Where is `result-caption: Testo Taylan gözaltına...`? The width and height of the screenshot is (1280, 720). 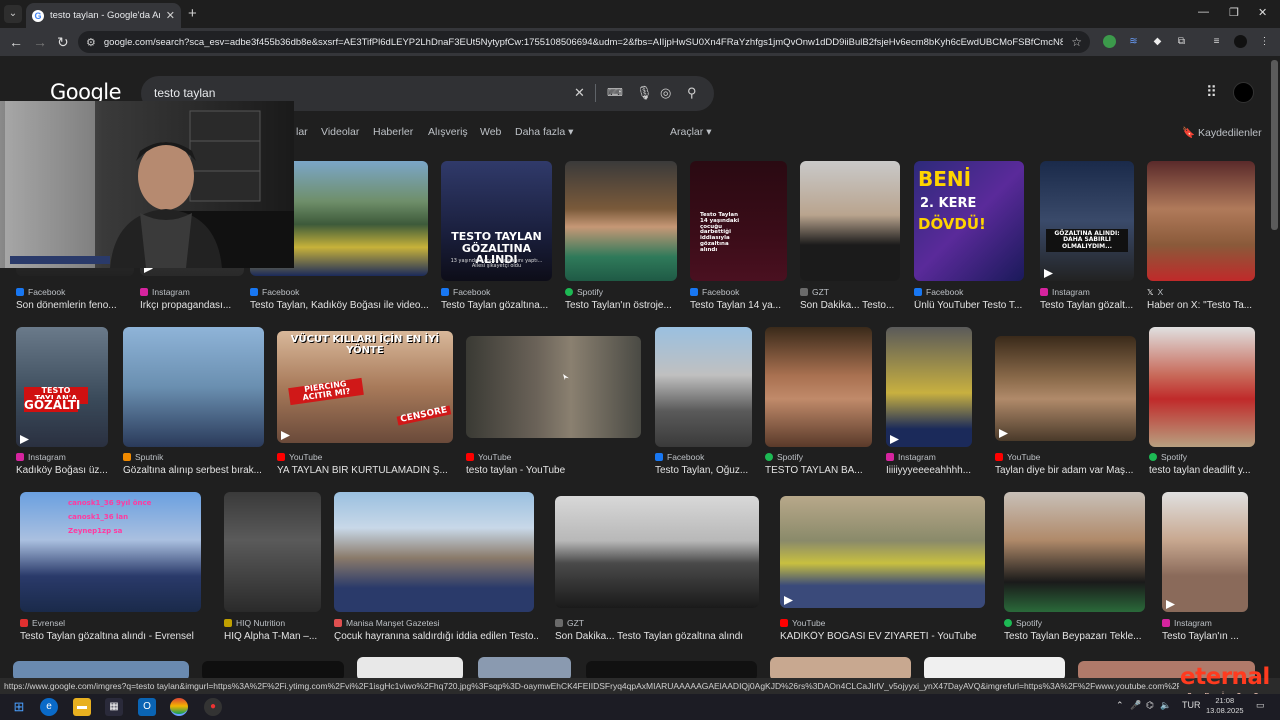
result-caption: Testo Taylan gözaltına... is located at coordinates (497, 305).